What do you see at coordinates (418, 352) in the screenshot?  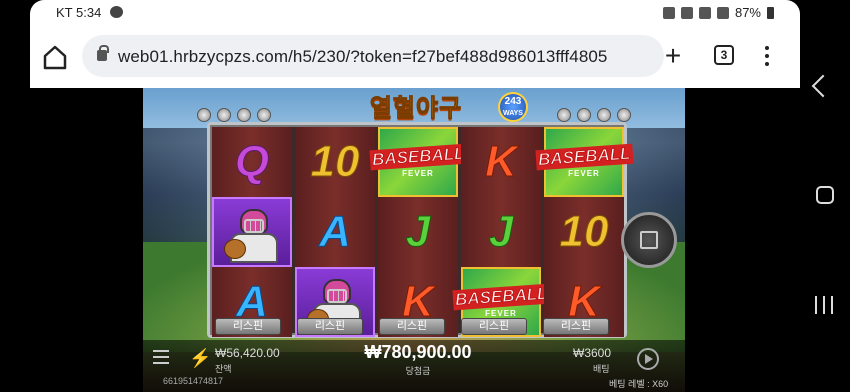 I see `win-amount: ₩780,900.00` at bounding box center [418, 352].